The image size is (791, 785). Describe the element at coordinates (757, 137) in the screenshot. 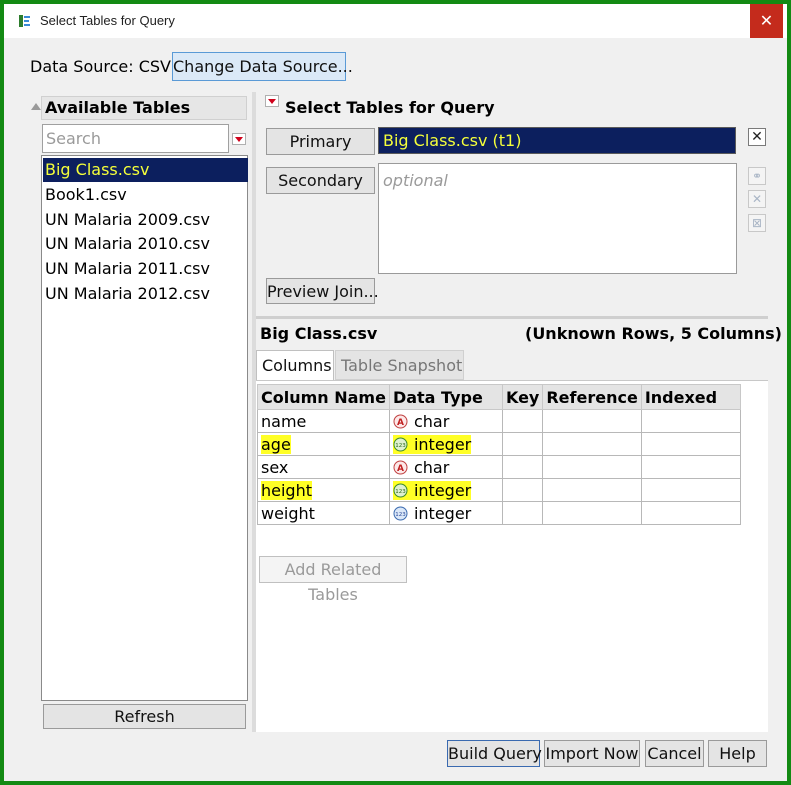

I see `remove-primary-icon: ✕` at that location.